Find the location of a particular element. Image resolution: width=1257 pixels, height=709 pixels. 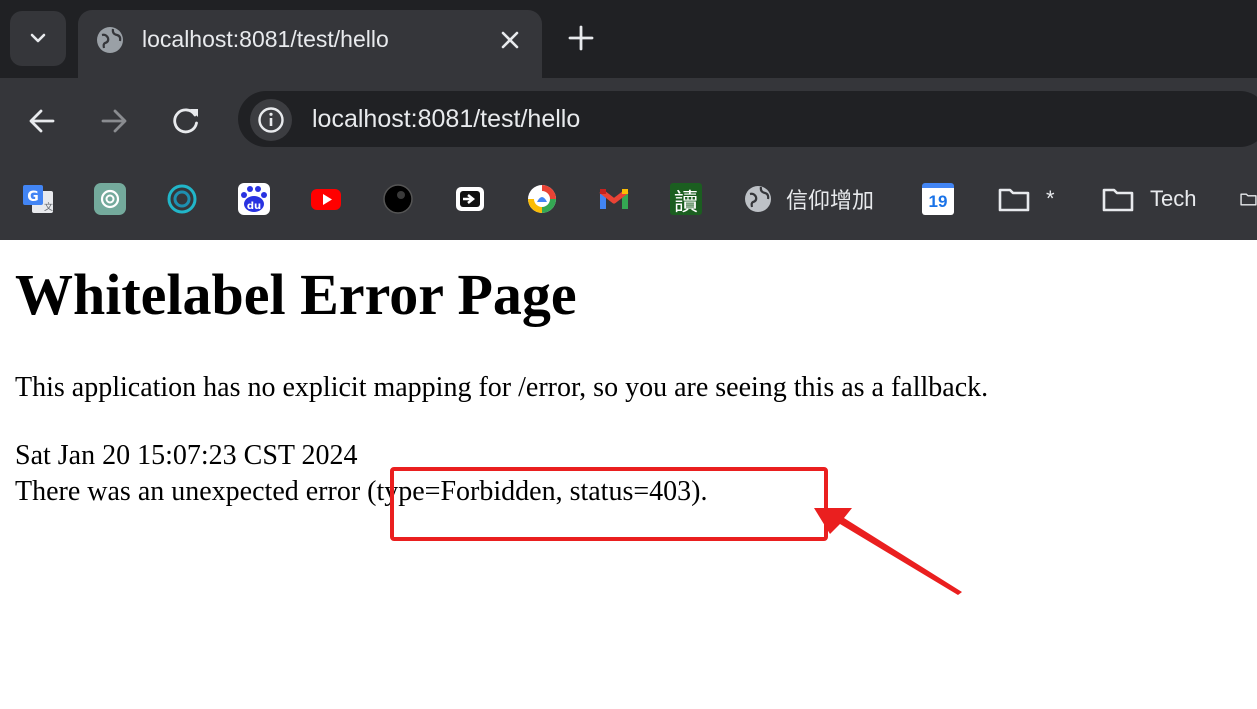

svg-text: 文 is located at coordinates (48, 207).